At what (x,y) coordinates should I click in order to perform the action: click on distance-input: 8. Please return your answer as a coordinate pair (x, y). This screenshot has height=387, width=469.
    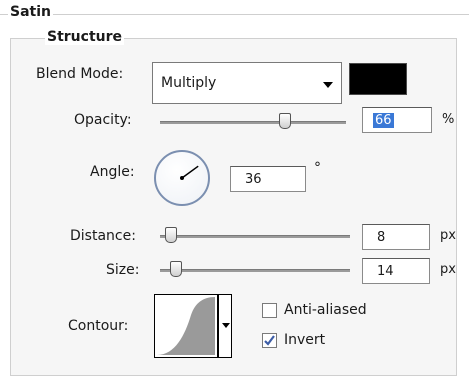
    Looking at the image, I should click on (396, 237).